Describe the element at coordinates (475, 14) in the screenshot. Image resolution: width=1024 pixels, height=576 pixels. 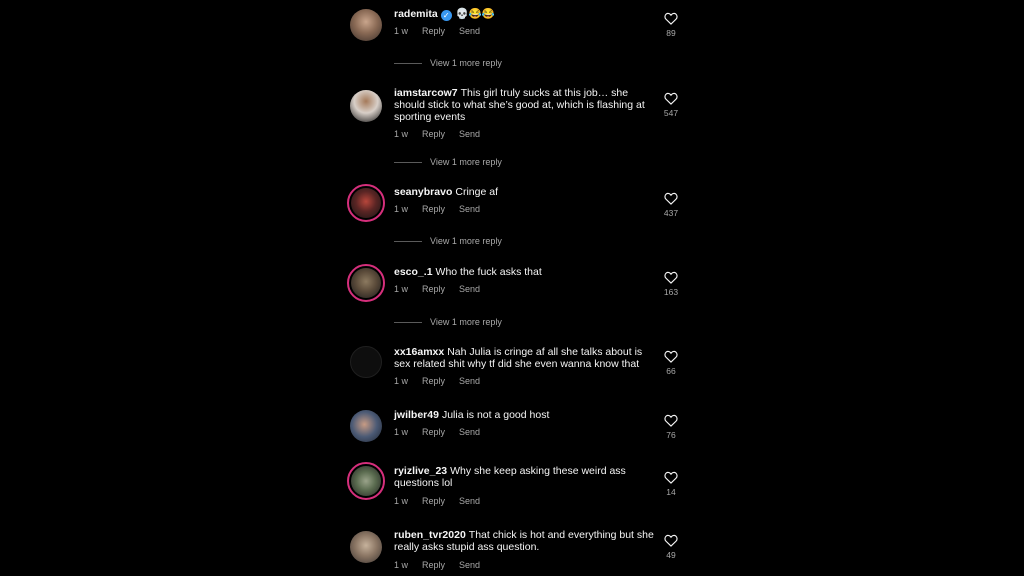
I see `comment-body: 💀😂😂` at that location.